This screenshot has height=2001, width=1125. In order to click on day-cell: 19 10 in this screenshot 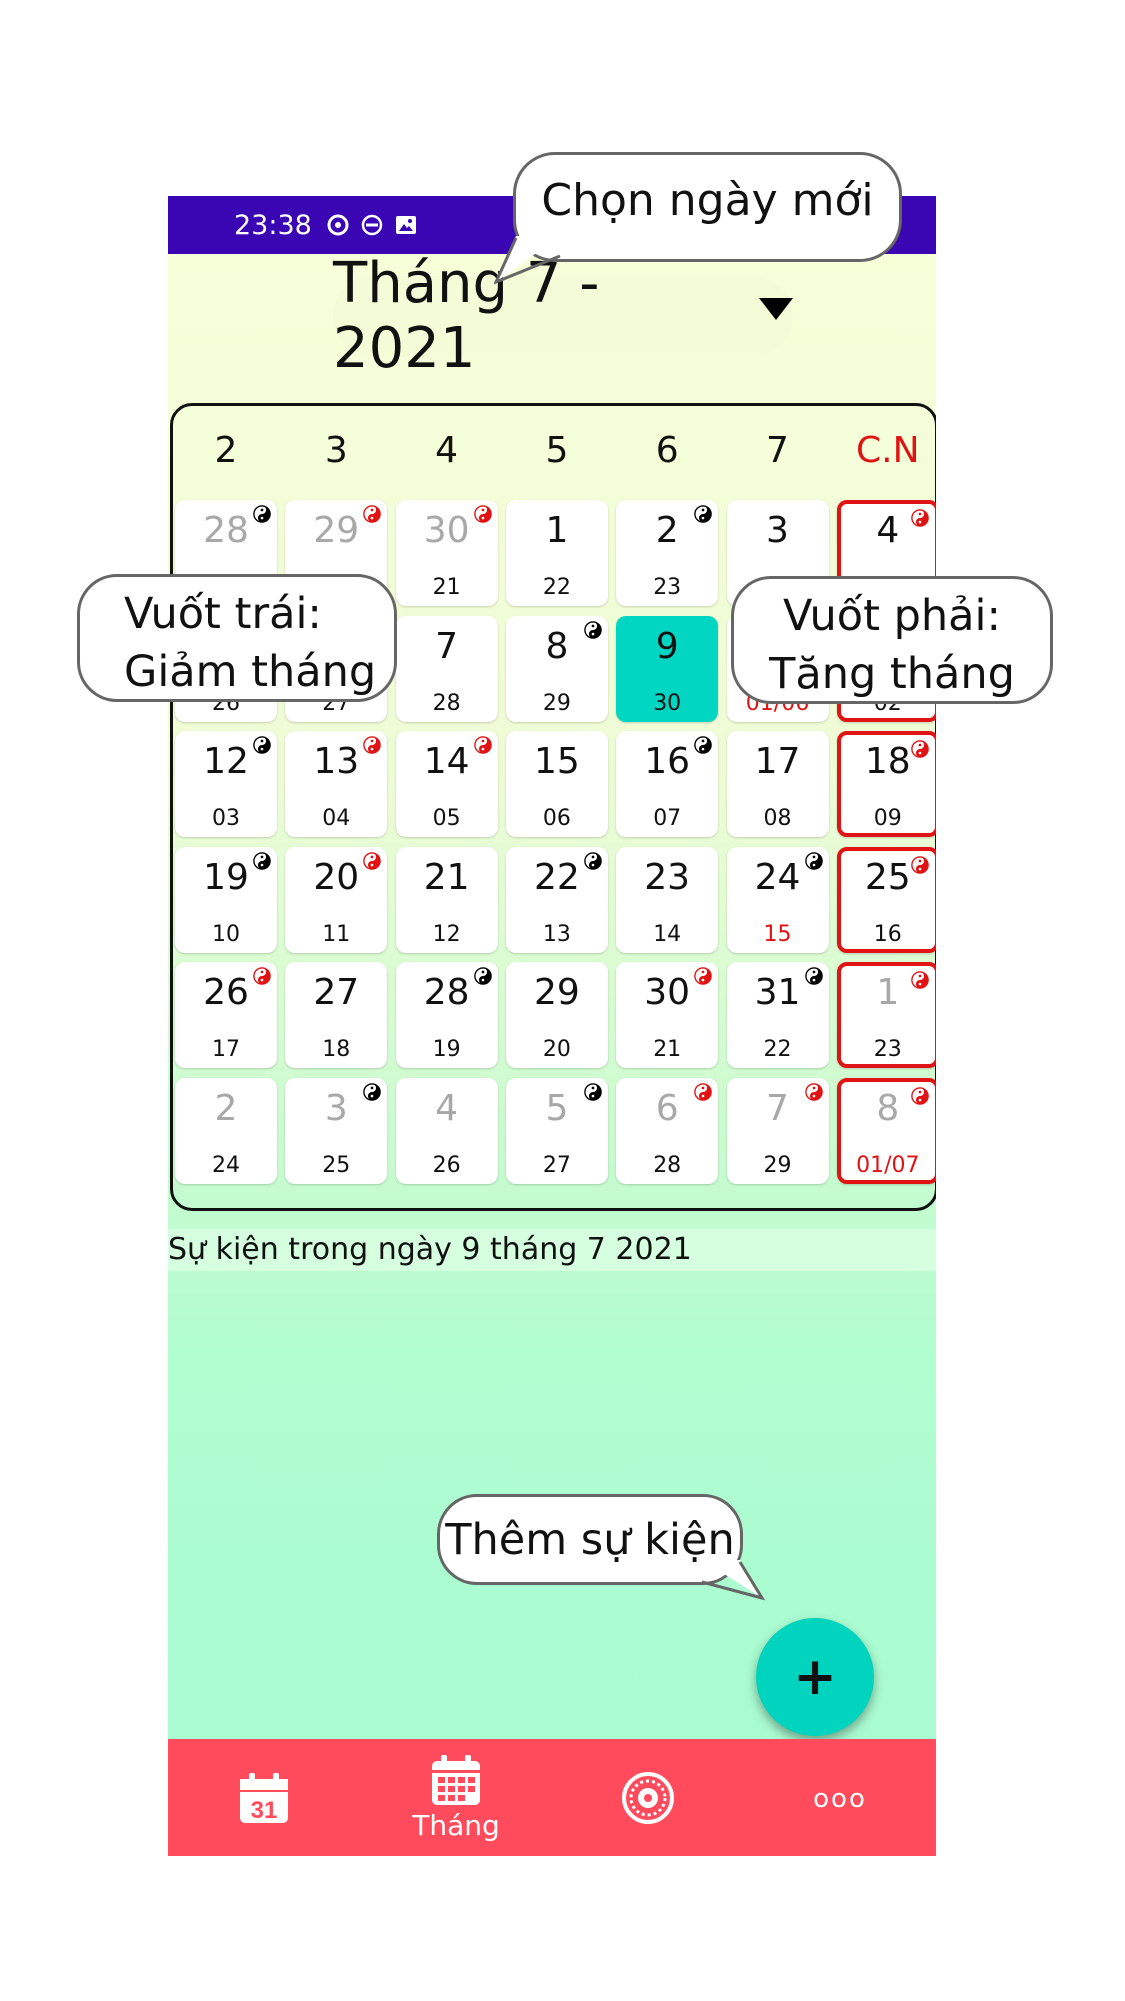, I will do `click(226, 899)`.